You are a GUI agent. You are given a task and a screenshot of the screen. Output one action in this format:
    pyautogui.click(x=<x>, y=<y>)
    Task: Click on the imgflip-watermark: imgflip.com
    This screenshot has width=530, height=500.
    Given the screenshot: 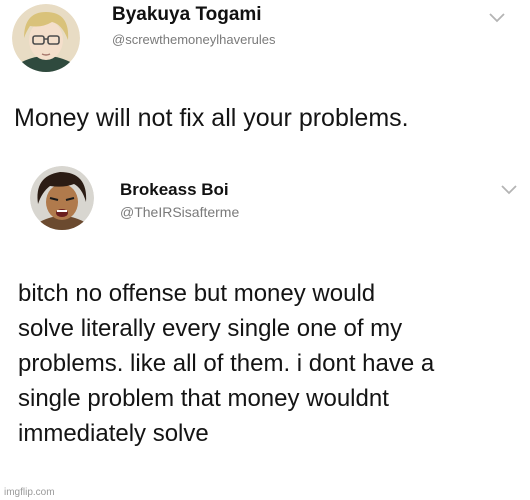 What is the action you would take?
    pyautogui.click(x=29, y=492)
    